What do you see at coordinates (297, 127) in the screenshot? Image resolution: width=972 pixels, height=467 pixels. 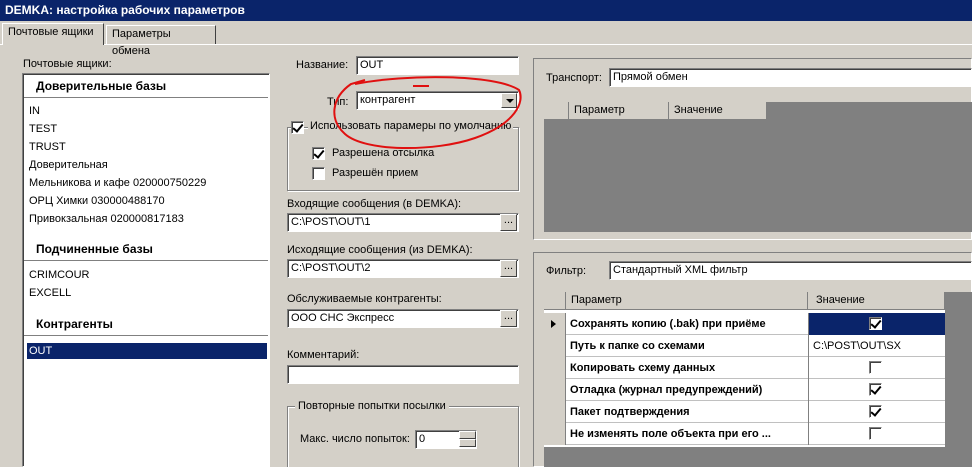 I see `use-defaults-checkbox` at bounding box center [297, 127].